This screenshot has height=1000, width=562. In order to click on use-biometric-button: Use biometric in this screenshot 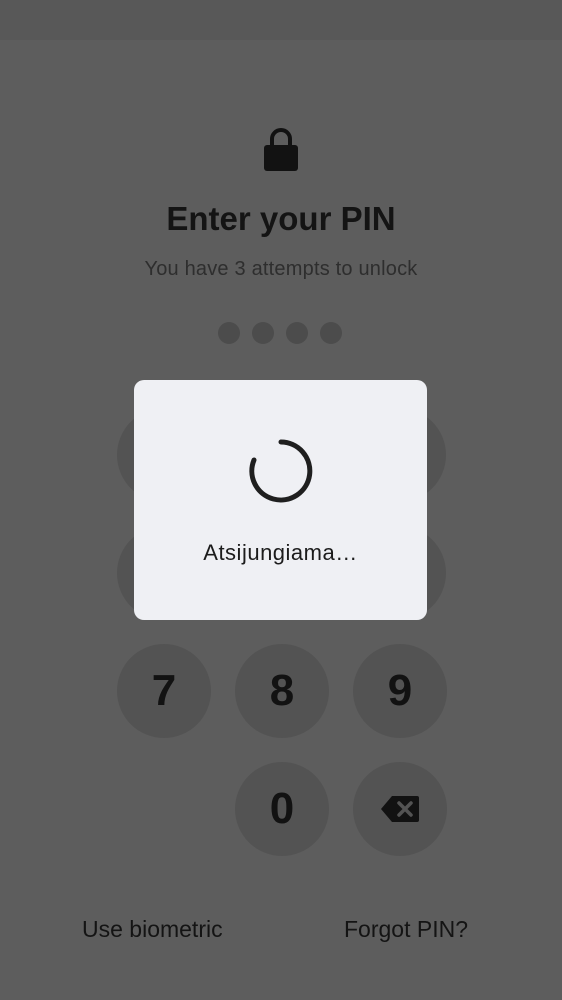, I will do `click(152, 929)`.